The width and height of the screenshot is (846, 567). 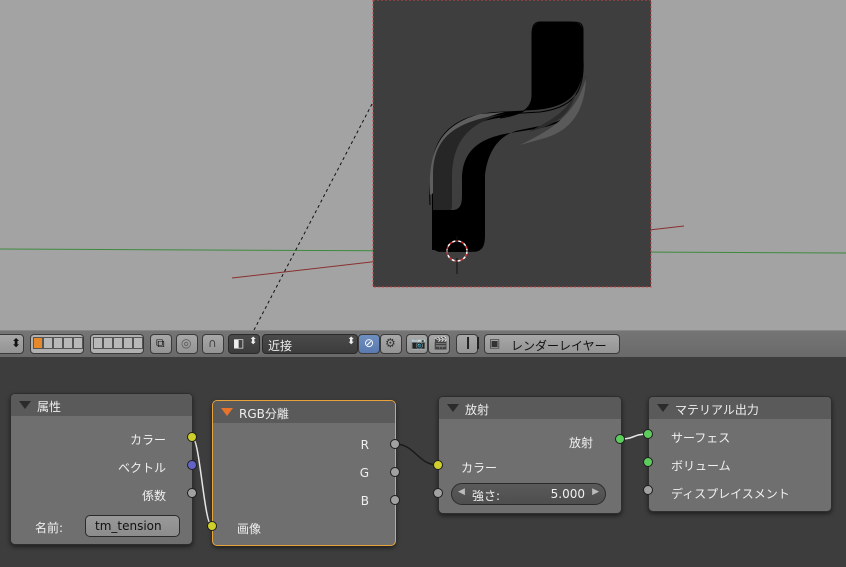 I want to click on snap-target-button: ⊘, so click(x=369, y=344).